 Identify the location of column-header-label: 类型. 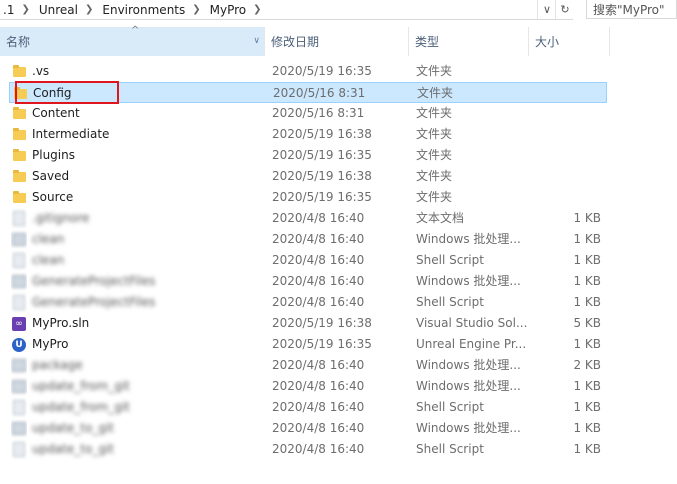
(427, 42).